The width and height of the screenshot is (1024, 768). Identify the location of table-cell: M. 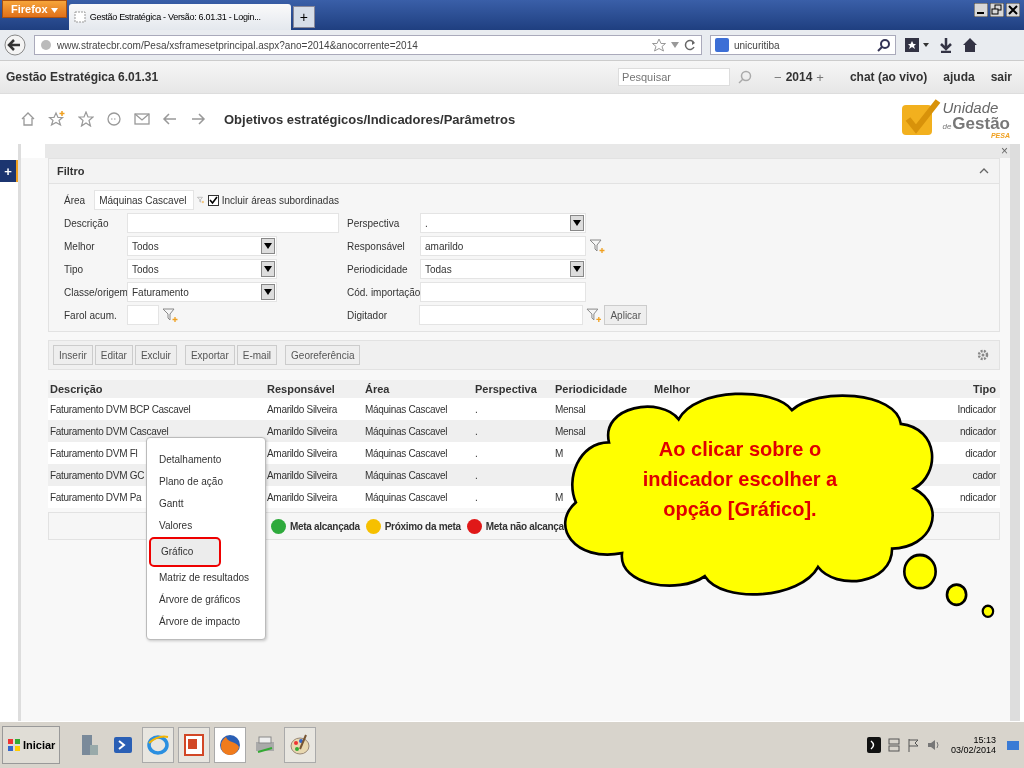
(559, 453).